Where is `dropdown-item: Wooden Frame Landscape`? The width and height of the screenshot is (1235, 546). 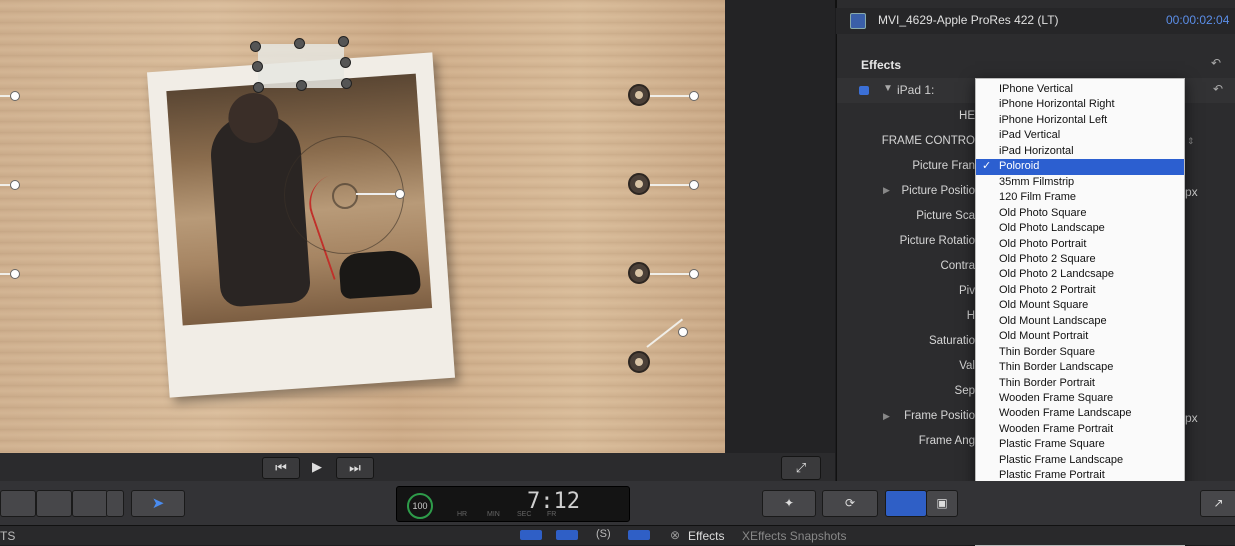
dropdown-item: Wooden Frame Landscape is located at coordinates (1080, 413).